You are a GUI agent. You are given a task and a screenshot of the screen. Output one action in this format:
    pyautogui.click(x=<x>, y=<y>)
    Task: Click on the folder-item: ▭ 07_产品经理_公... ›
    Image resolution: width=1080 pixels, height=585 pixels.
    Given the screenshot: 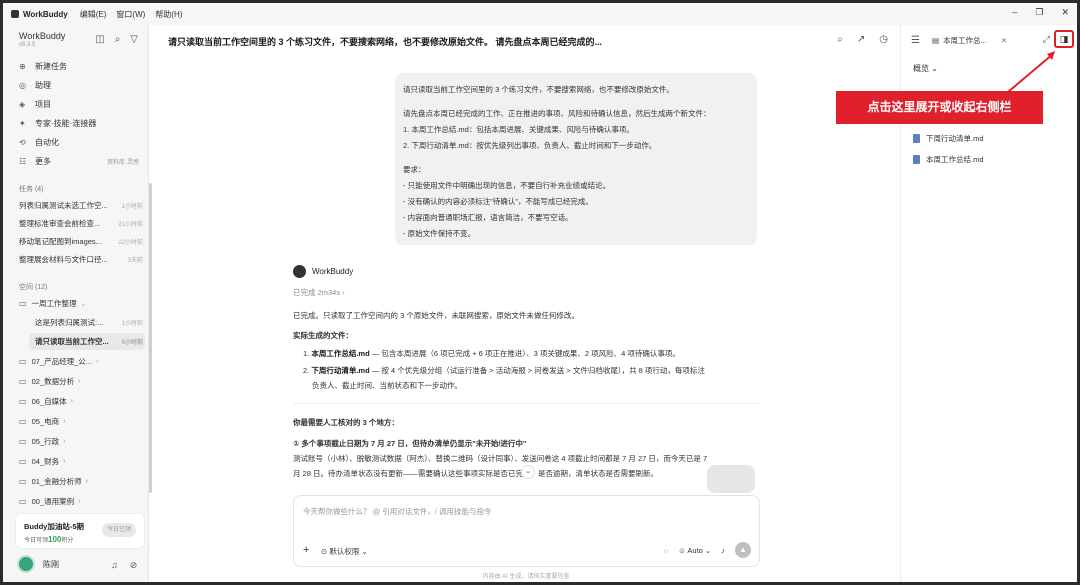 What is the action you would take?
    pyautogui.click(x=81, y=361)
    